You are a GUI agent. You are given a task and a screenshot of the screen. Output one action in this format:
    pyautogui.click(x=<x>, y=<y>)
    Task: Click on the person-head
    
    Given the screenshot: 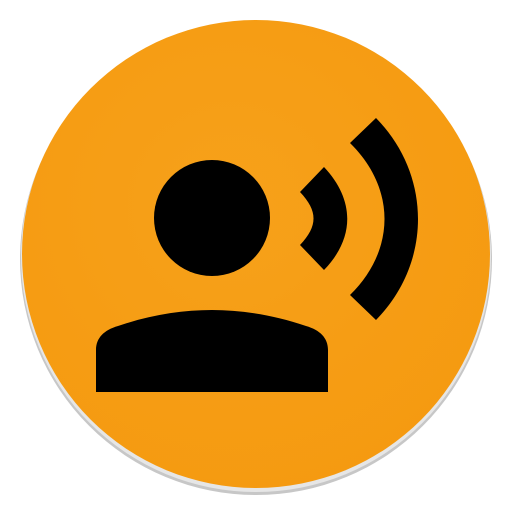 What is the action you would take?
    pyautogui.click(x=212, y=218)
    